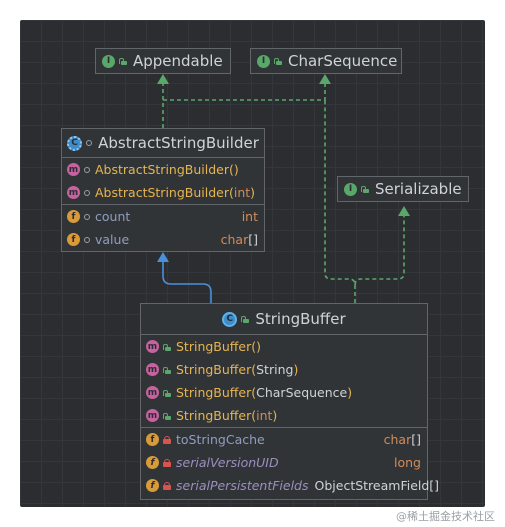 The image size is (505, 527). Describe the element at coordinates (220, 439) in the screenshot. I see `field-name: toStringCache` at that location.